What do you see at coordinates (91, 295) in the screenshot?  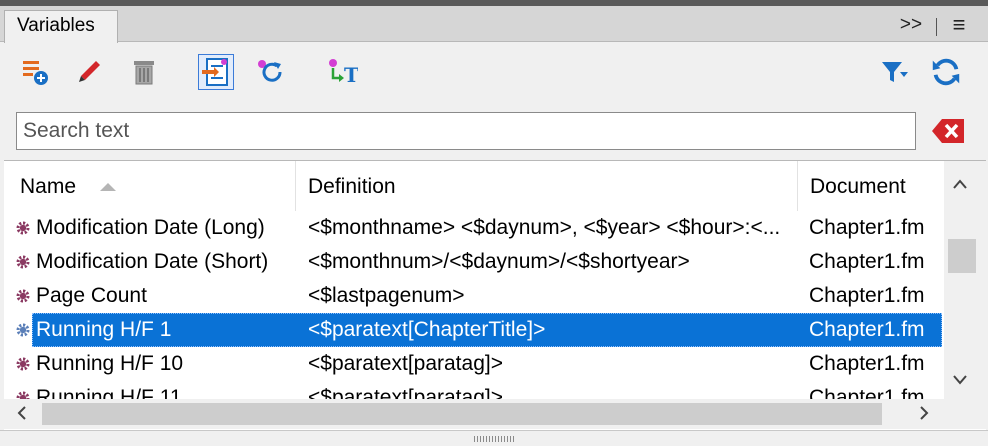 I see `cell-name: Page Count` at bounding box center [91, 295].